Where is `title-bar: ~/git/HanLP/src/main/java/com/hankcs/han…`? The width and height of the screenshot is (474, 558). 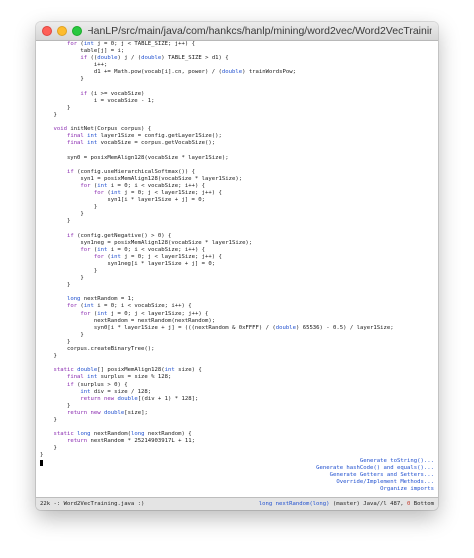 title-bar: ~/git/HanLP/src/main/java/com/hankcs/han… is located at coordinates (237, 31).